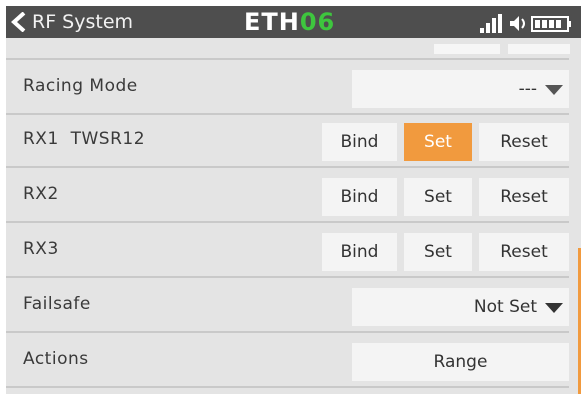 The image size is (581, 394). Describe the element at coordinates (19, 22) in the screenshot. I see `back-arrow-icon` at that location.